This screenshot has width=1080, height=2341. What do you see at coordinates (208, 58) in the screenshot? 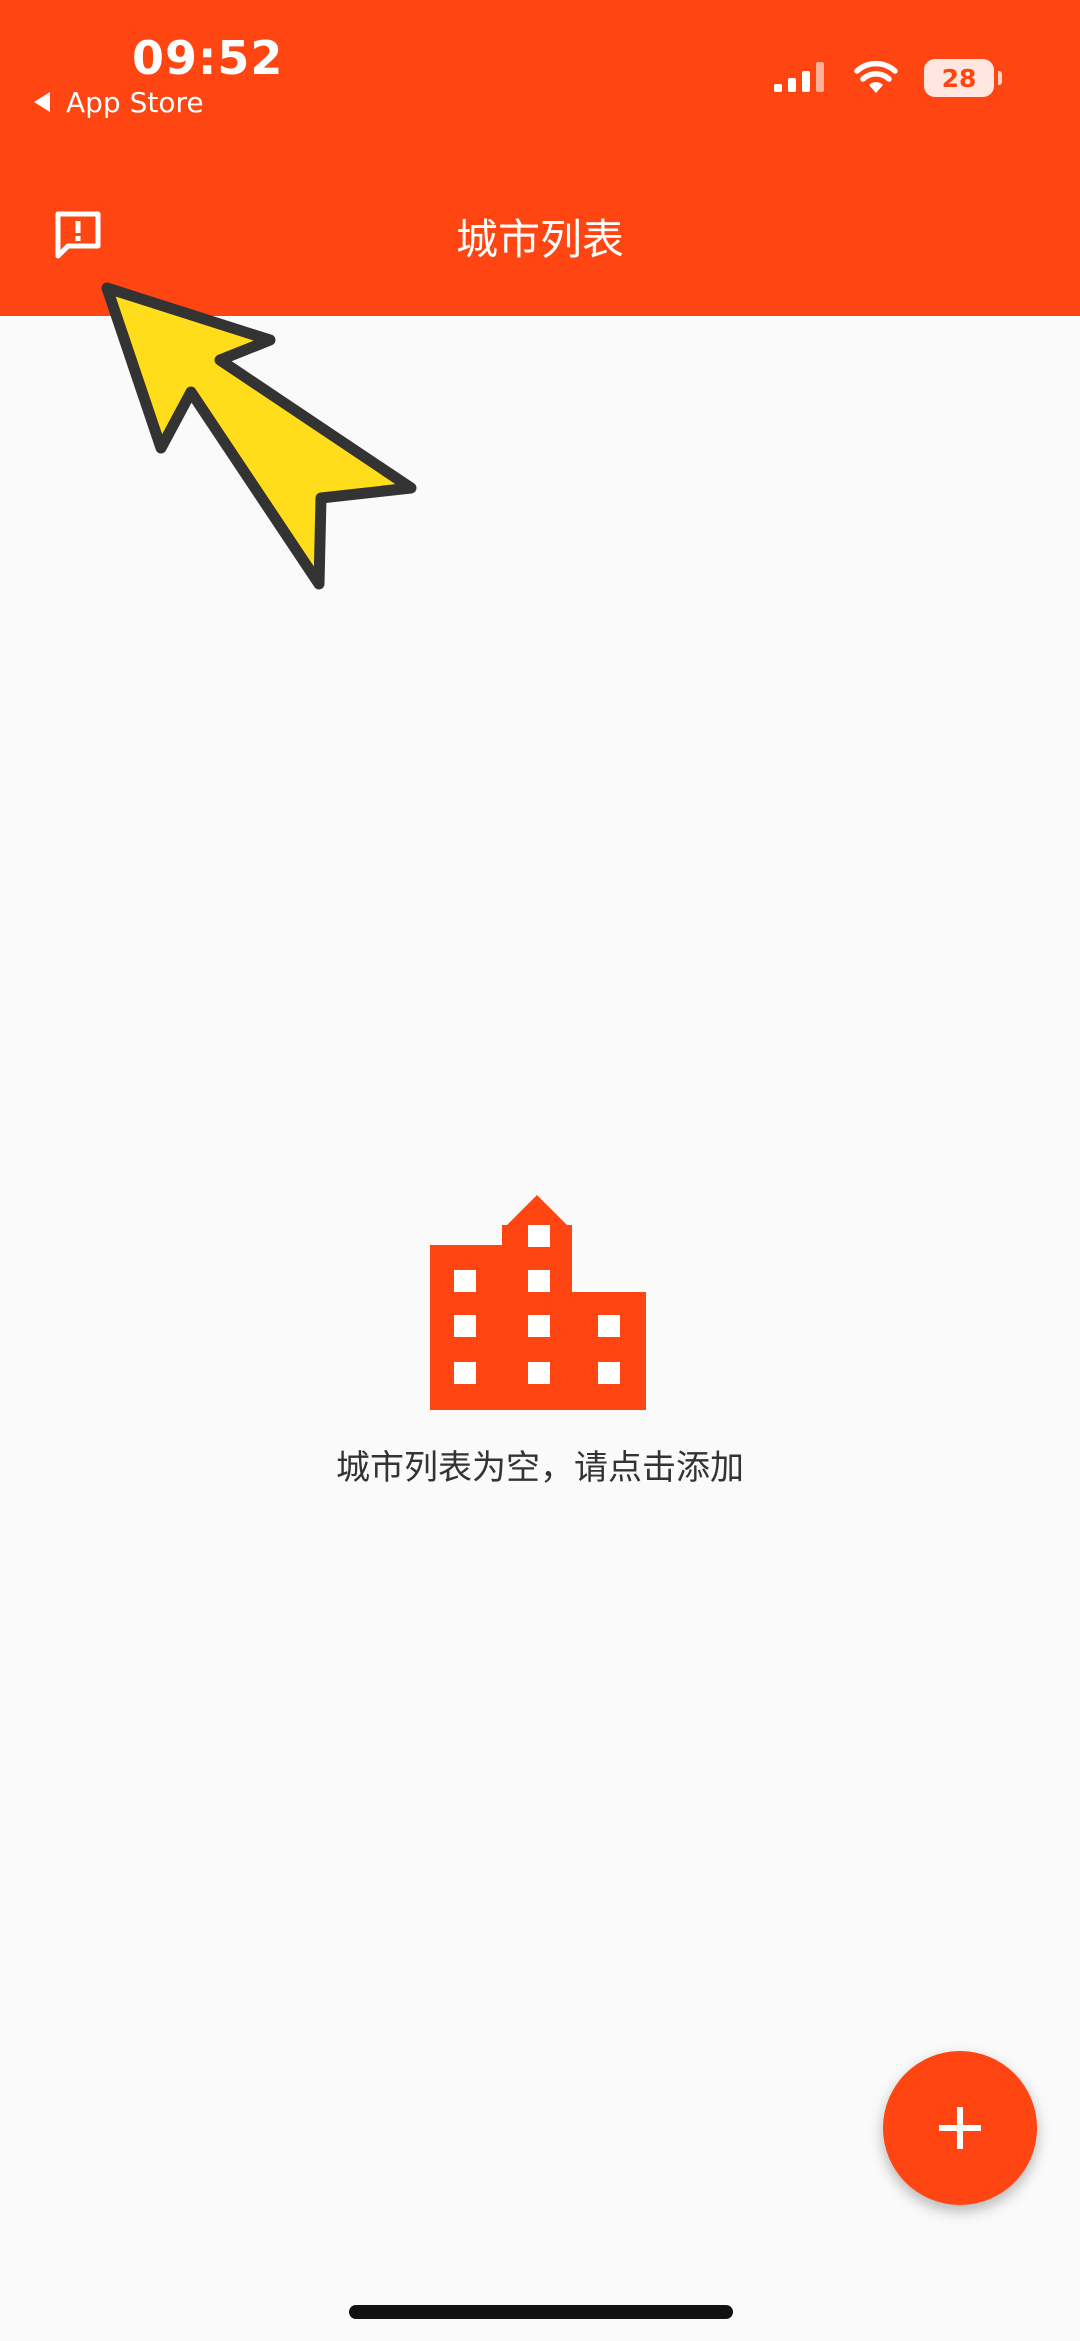
I see `status-time: 09:52` at bounding box center [208, 58].